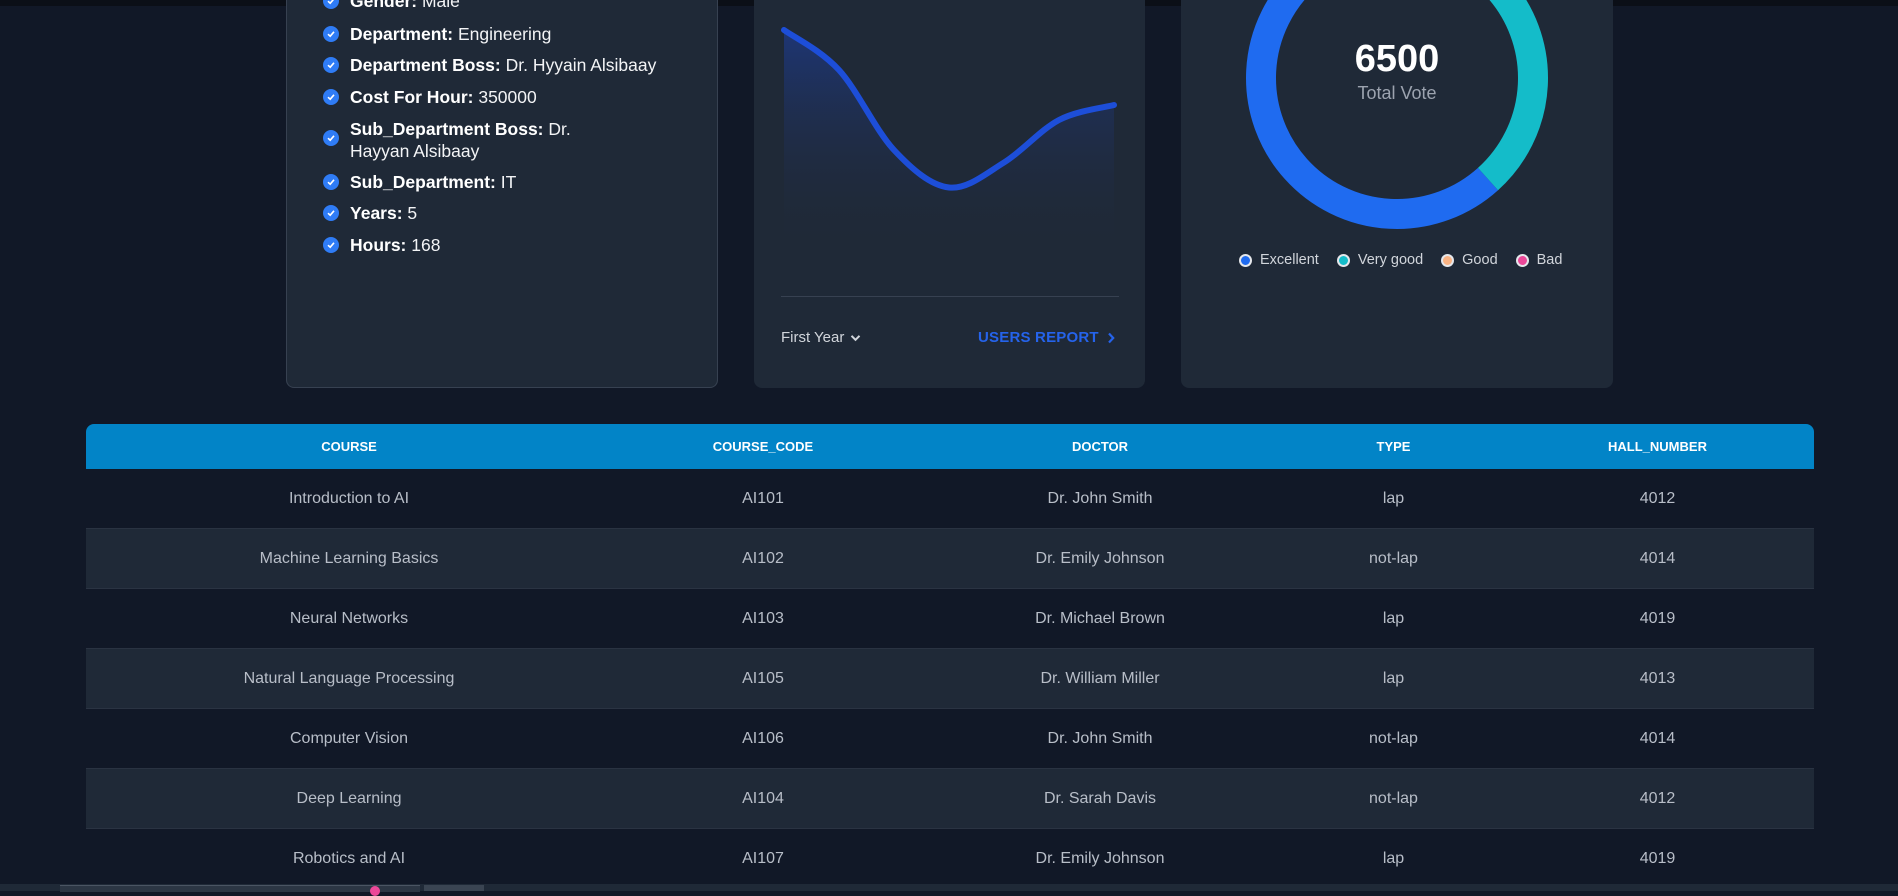  I want to click on cell-doctor: Dr. Michael Brown, so click(1100, 618).